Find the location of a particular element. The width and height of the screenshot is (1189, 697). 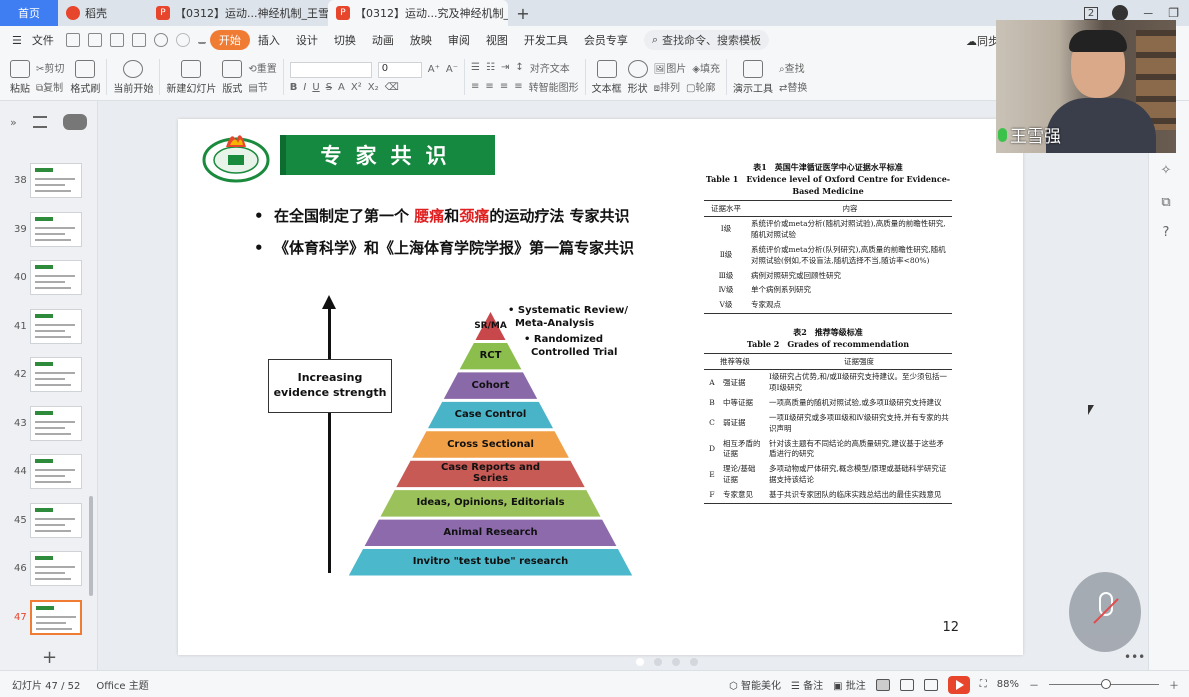

picture-button: 🖼图片 is located at coordinates (670, 67).